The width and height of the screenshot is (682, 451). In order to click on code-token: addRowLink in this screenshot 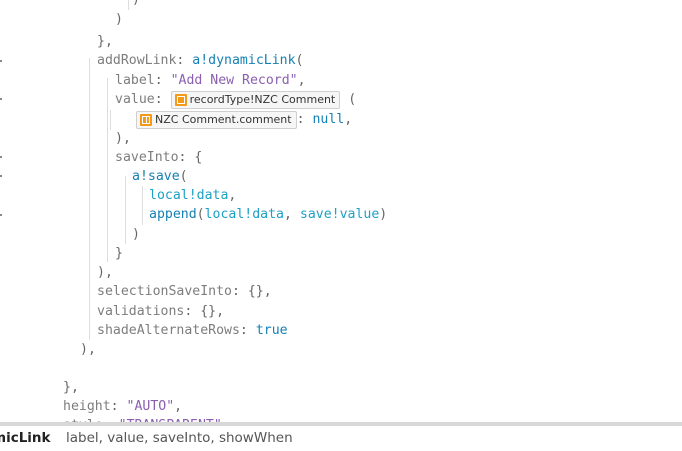, I will do `click(137, 60)`.